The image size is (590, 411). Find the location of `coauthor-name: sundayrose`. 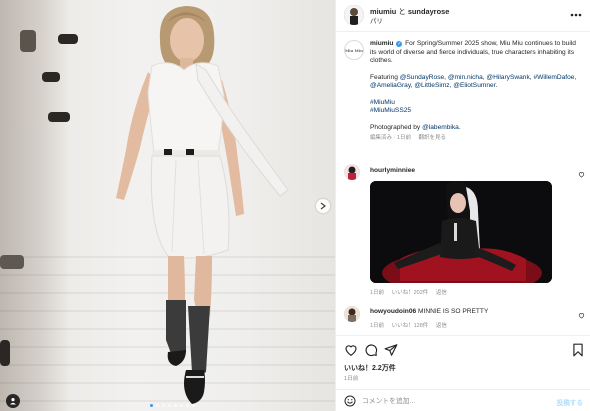

coauthor-name: sundayrose is located at coordinates (429, 11).